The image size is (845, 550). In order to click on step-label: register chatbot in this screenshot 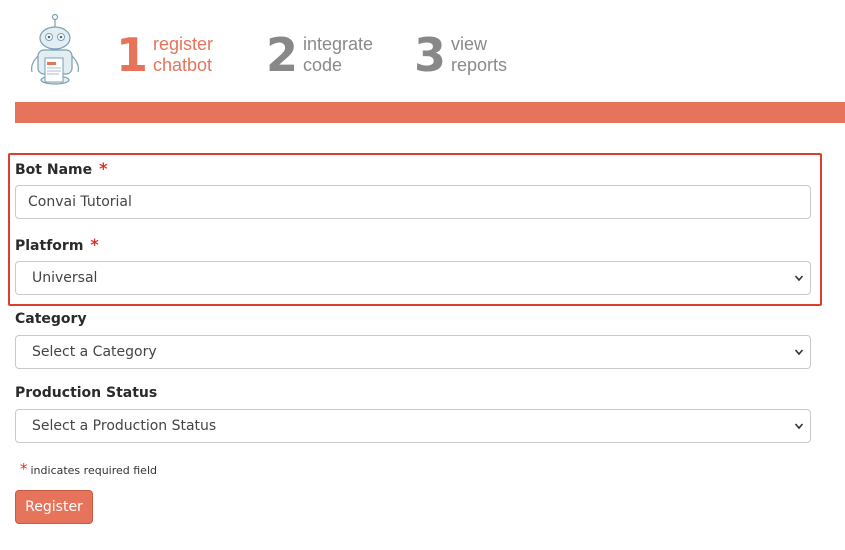, I will do `click(183, 55)`.